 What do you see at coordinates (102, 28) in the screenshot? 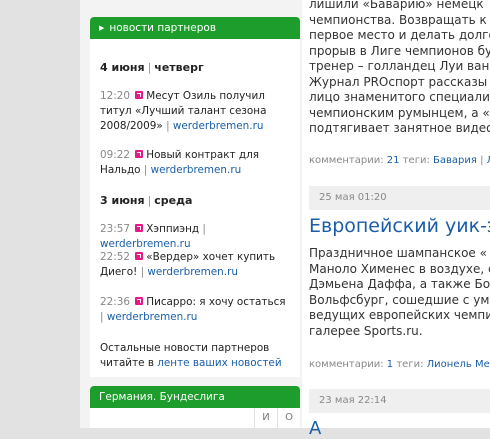
I see `arrow-right-icon: ▶` at bounding box center [102, 28].